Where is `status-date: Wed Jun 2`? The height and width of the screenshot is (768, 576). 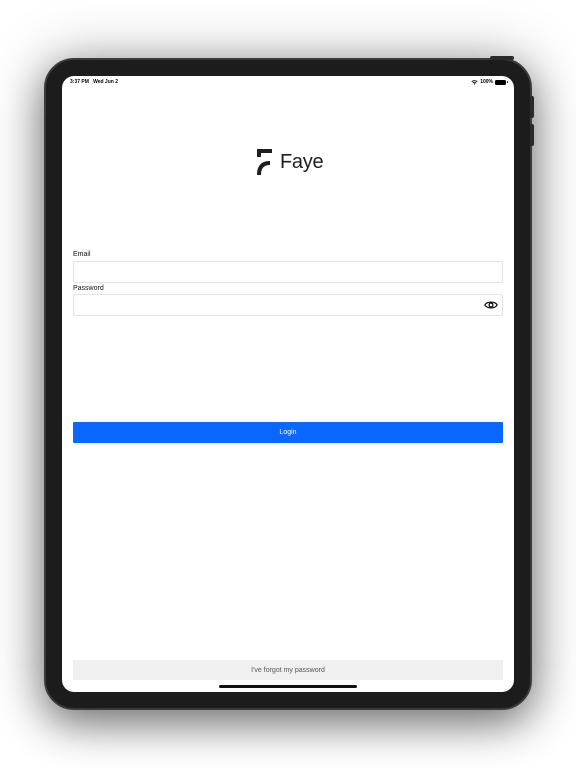
status-date: Wed Jun 2 is located at coordinates (105, 82).